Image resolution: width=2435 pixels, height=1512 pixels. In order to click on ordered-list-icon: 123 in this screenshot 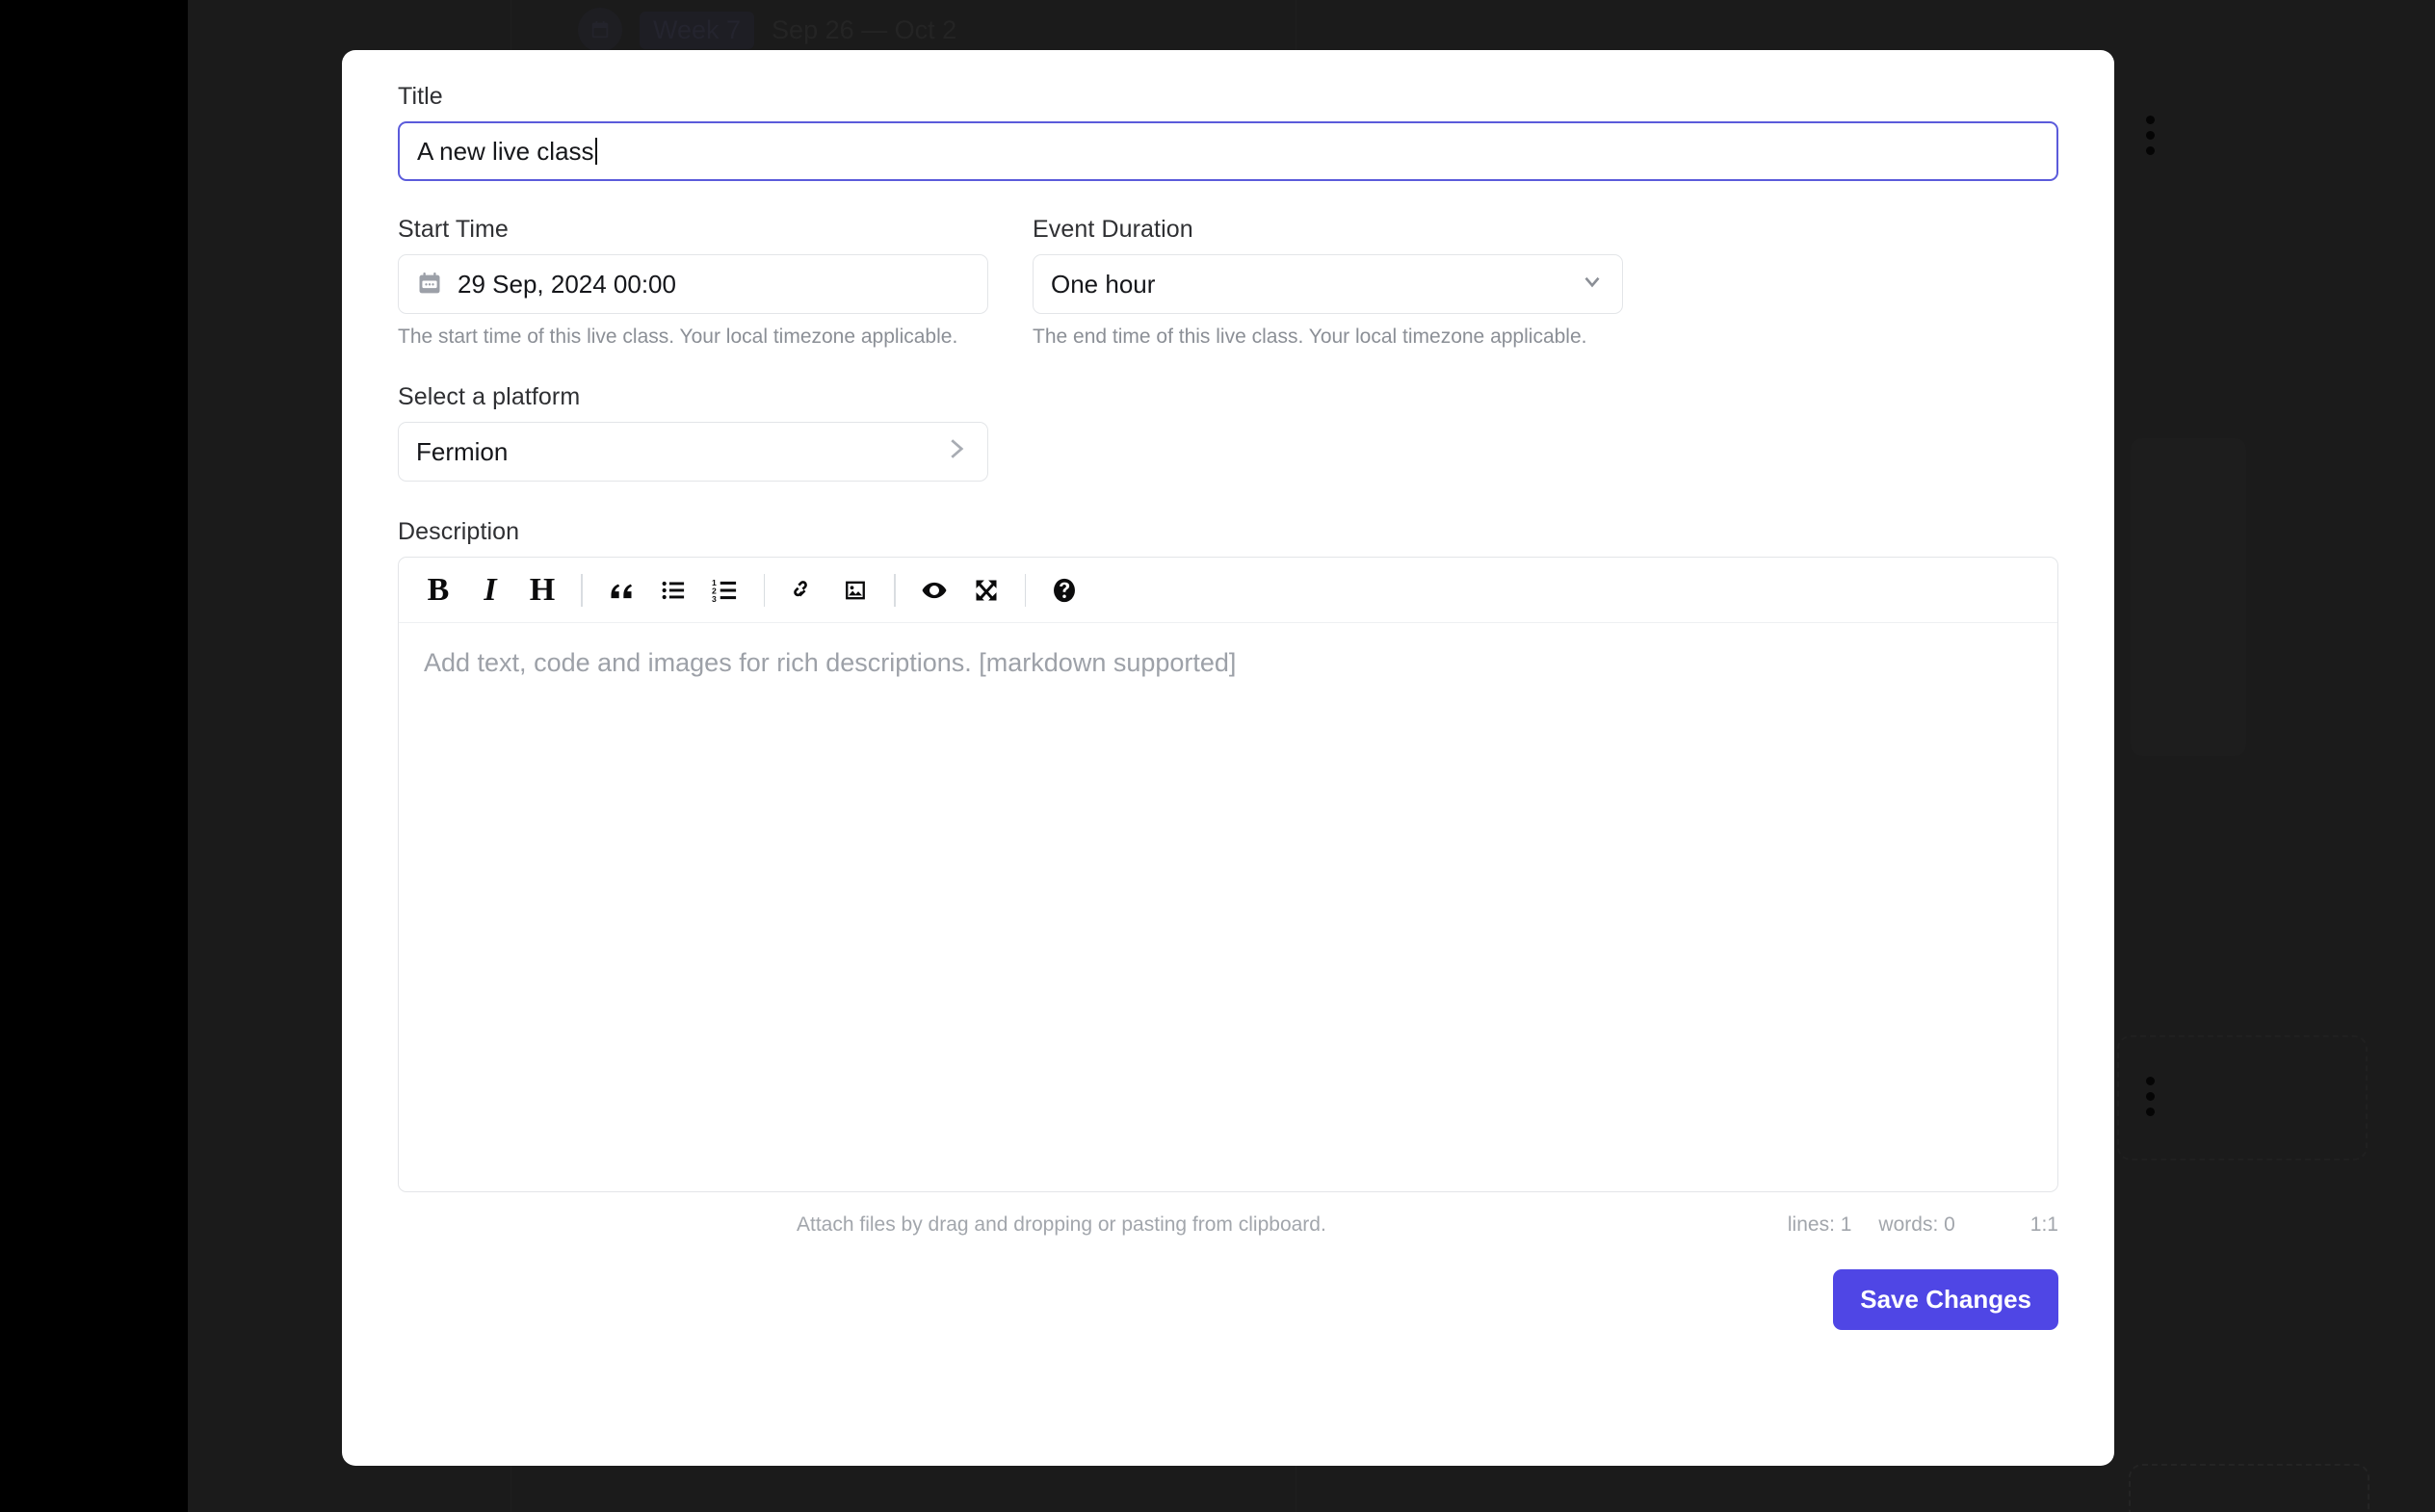, I will do `click(725, 590)`.